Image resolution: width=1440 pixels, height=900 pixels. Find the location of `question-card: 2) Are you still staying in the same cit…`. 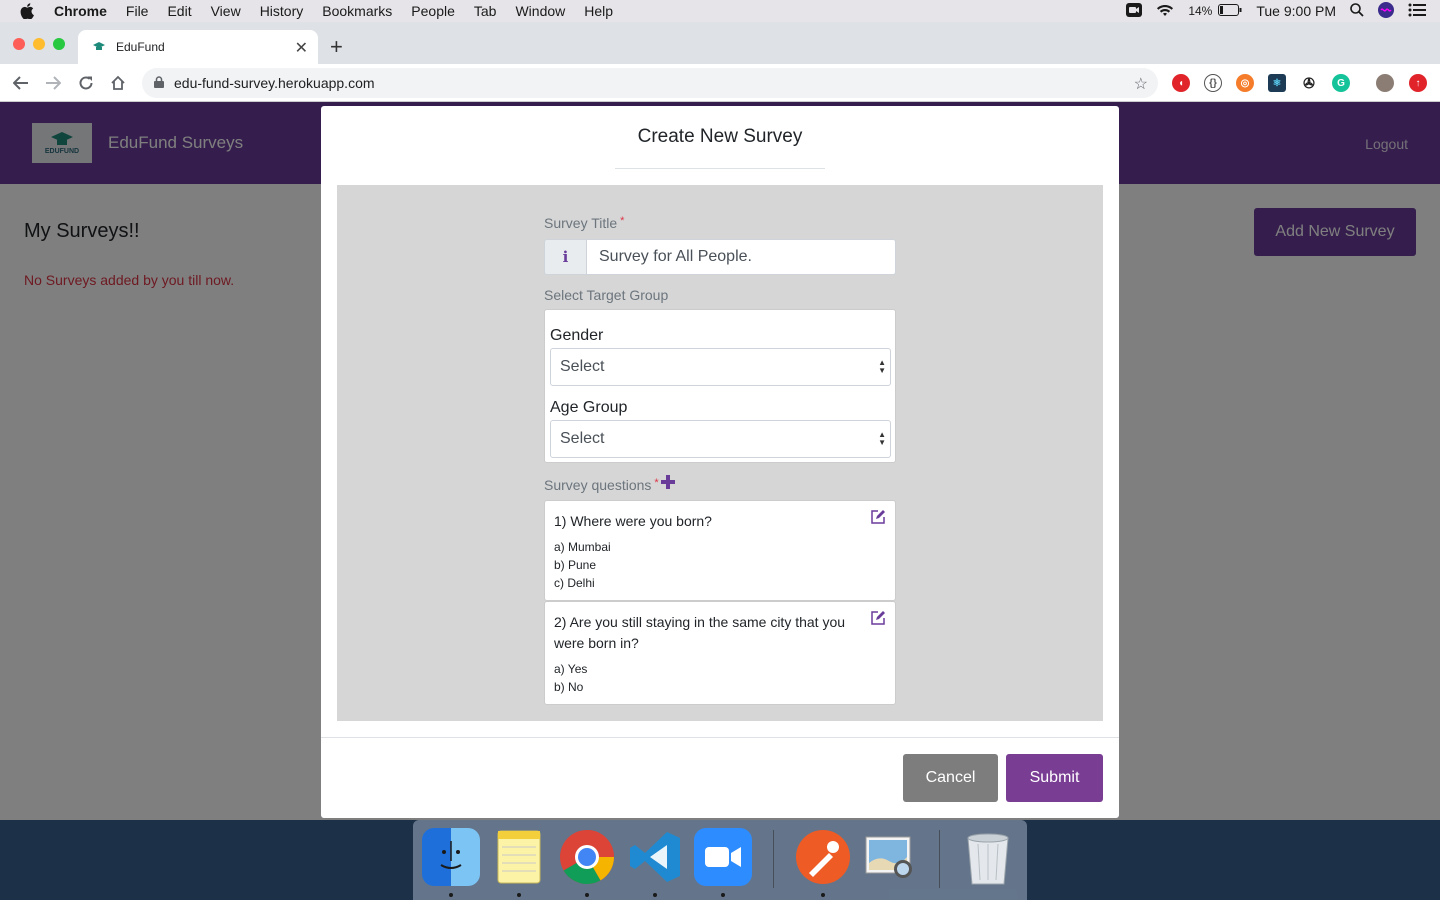

question-card: 2) Are you still staying in the same cit… is located at coordinates (720, 653).